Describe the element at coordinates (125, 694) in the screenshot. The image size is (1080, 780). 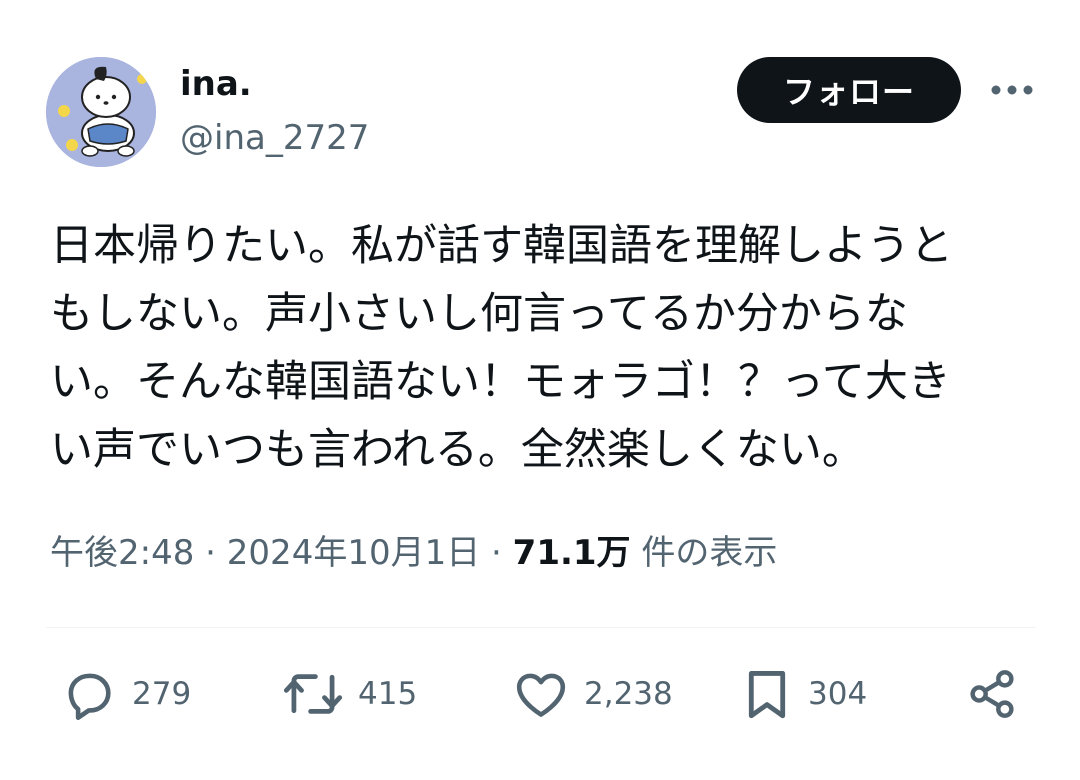
I see `reply-button: 279` at that location.